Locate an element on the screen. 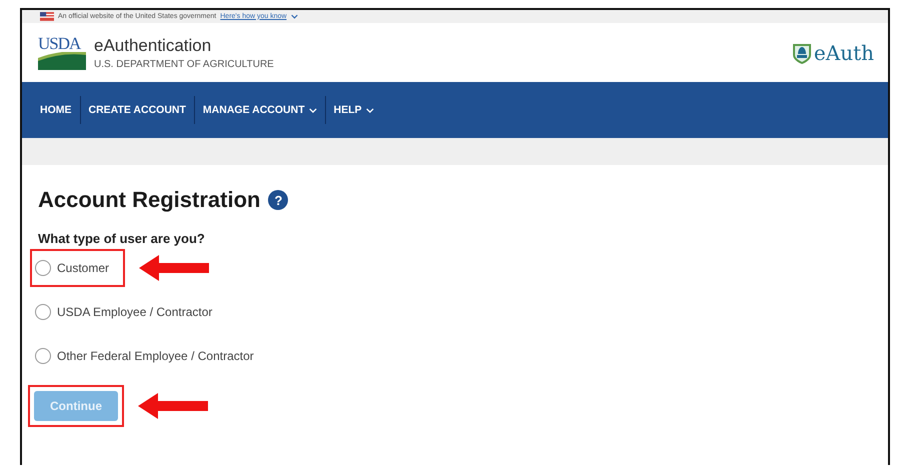  chevron-icon is located at coordinates (294, 16).